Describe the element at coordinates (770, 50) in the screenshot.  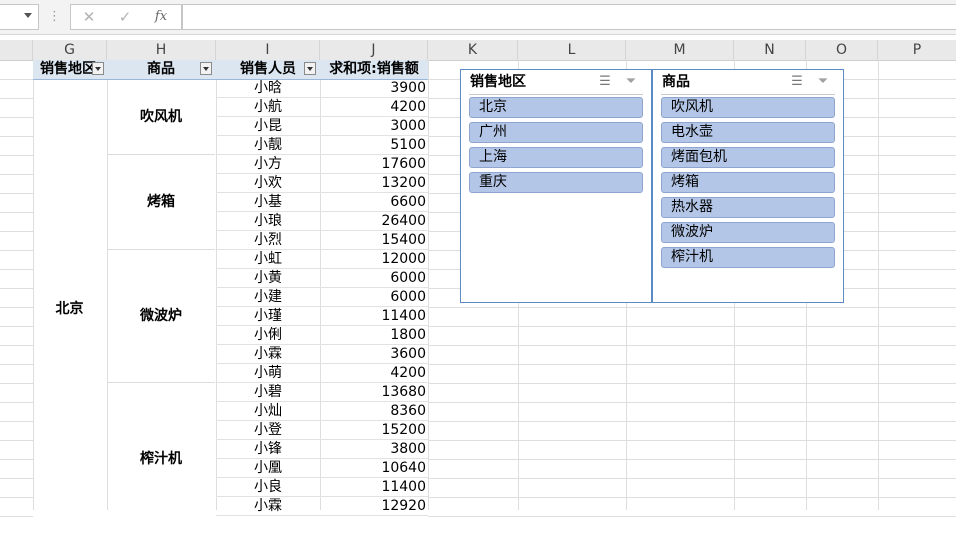
I see `column-header-N: N` at that location.